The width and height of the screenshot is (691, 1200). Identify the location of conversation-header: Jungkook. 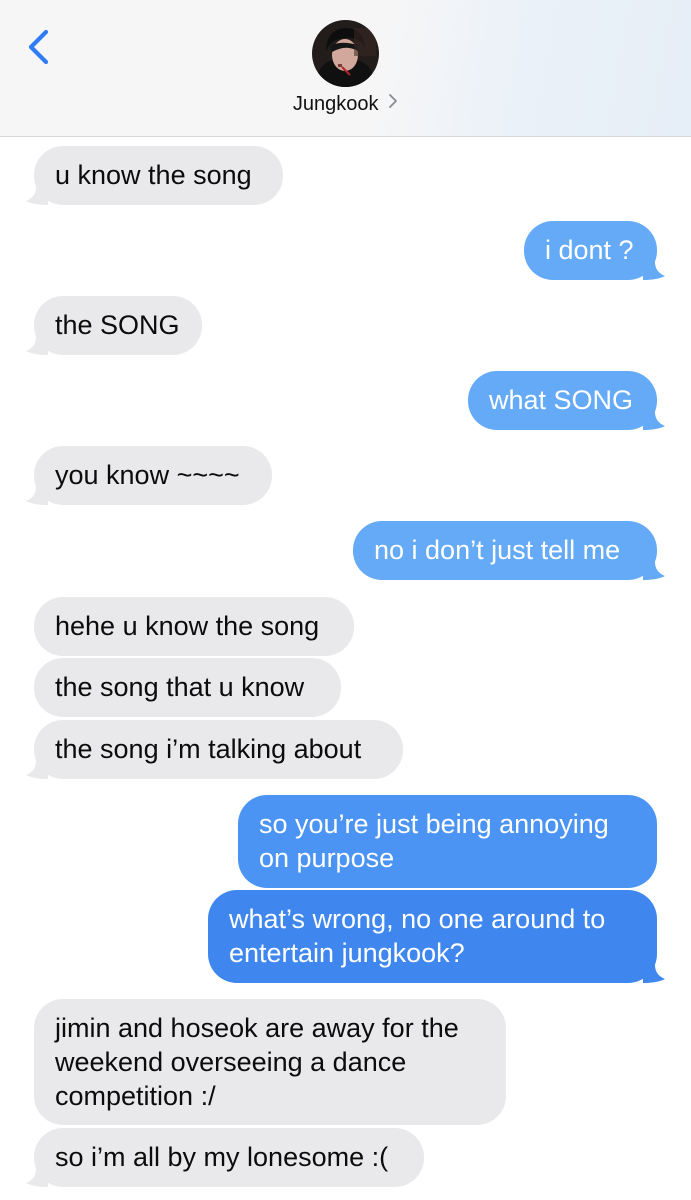
(345, 68).